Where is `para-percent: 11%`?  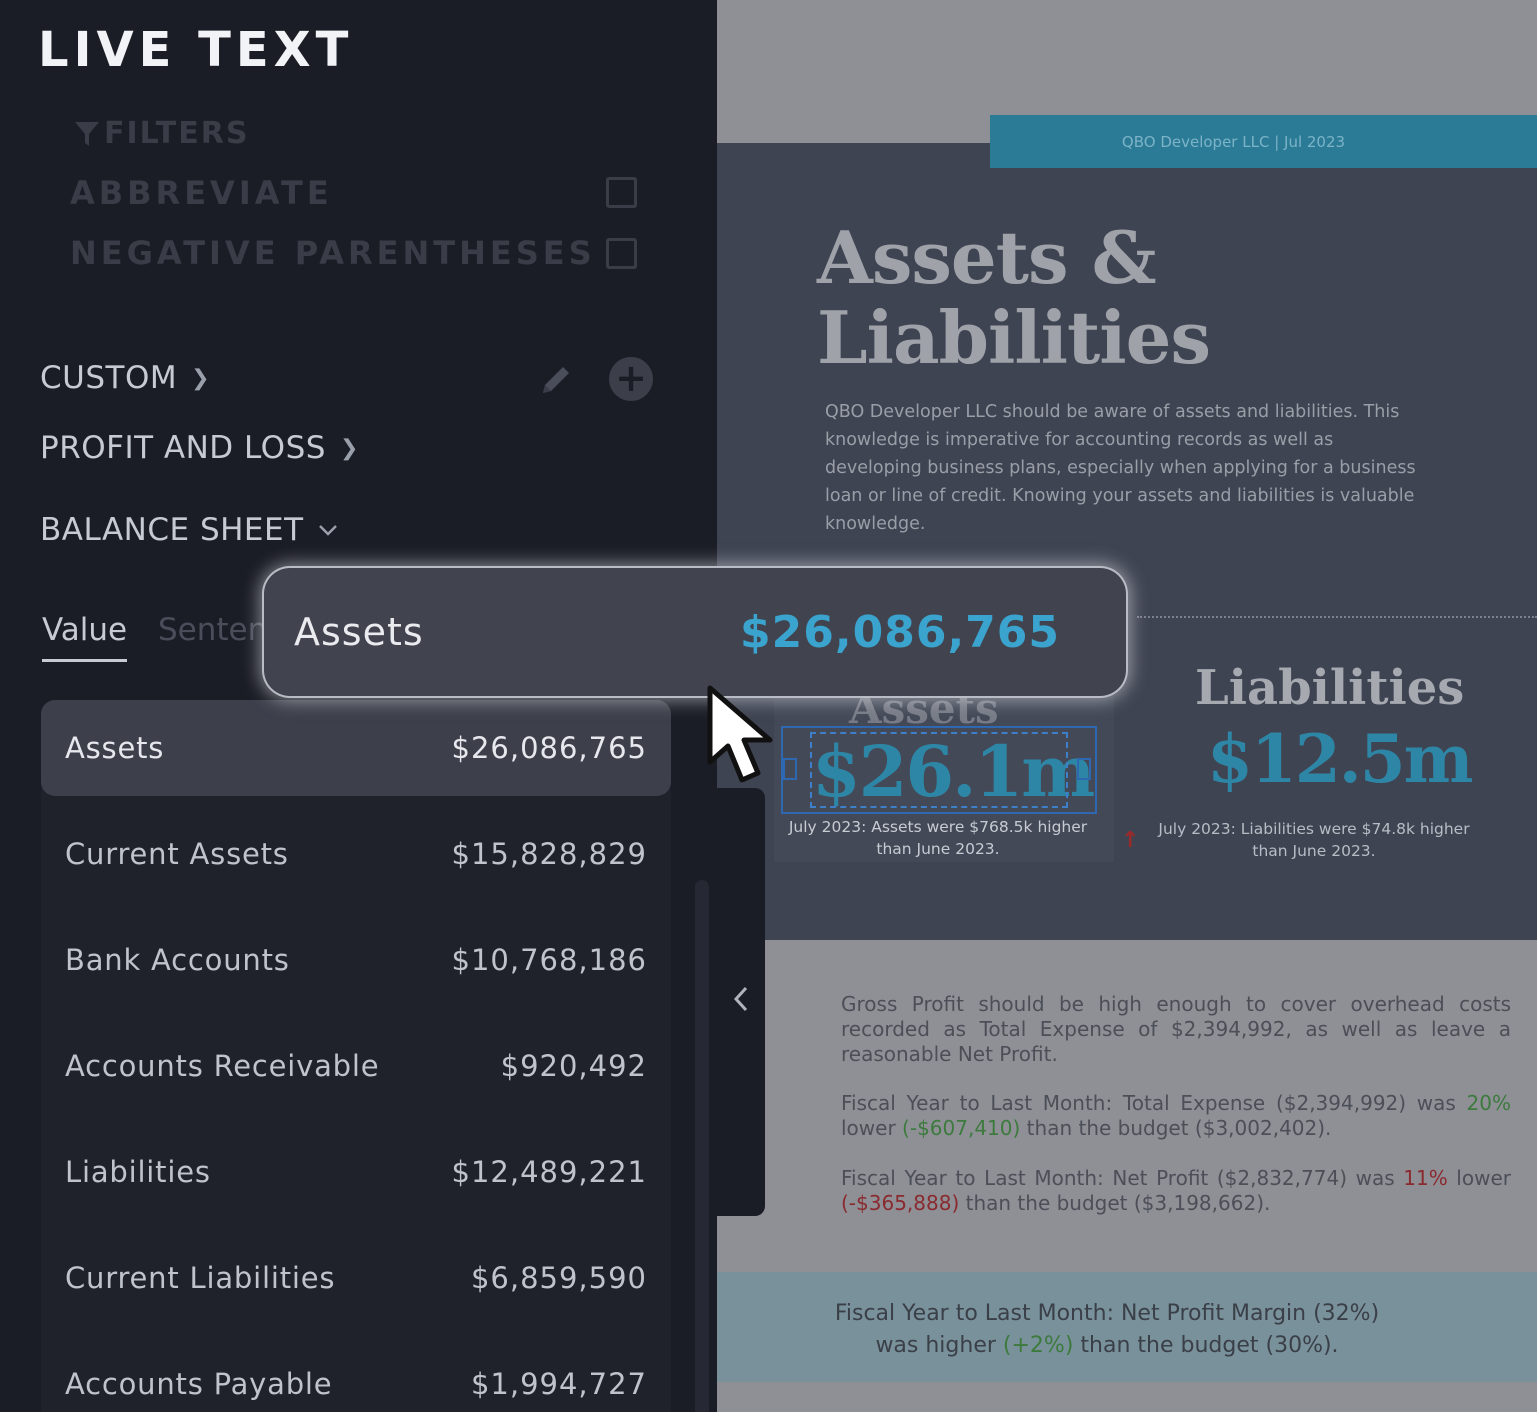 para-percent: 11% is located at coordinates (1425, 1178).